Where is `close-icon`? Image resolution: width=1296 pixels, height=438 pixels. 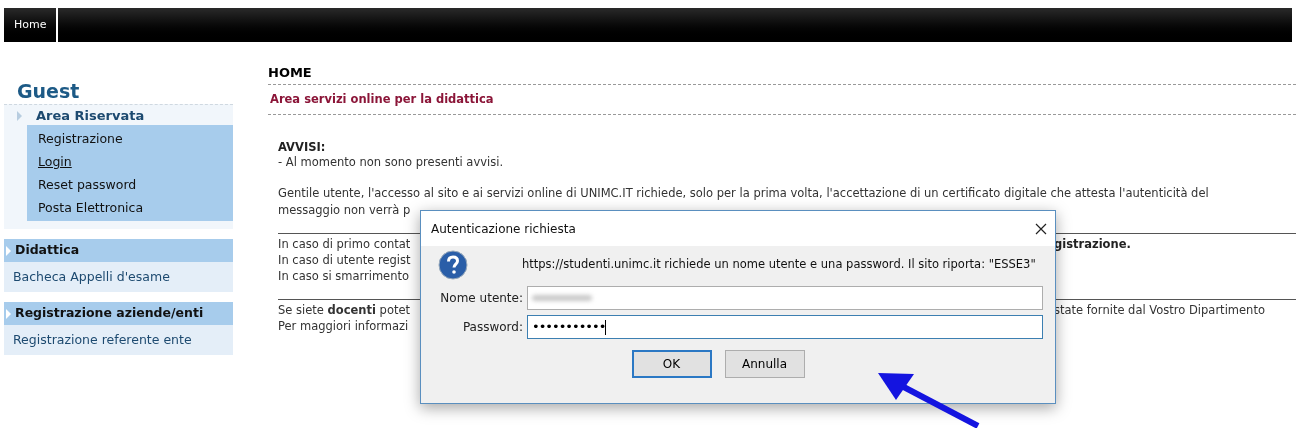
close-icon is located at coordinates (1041, 228).